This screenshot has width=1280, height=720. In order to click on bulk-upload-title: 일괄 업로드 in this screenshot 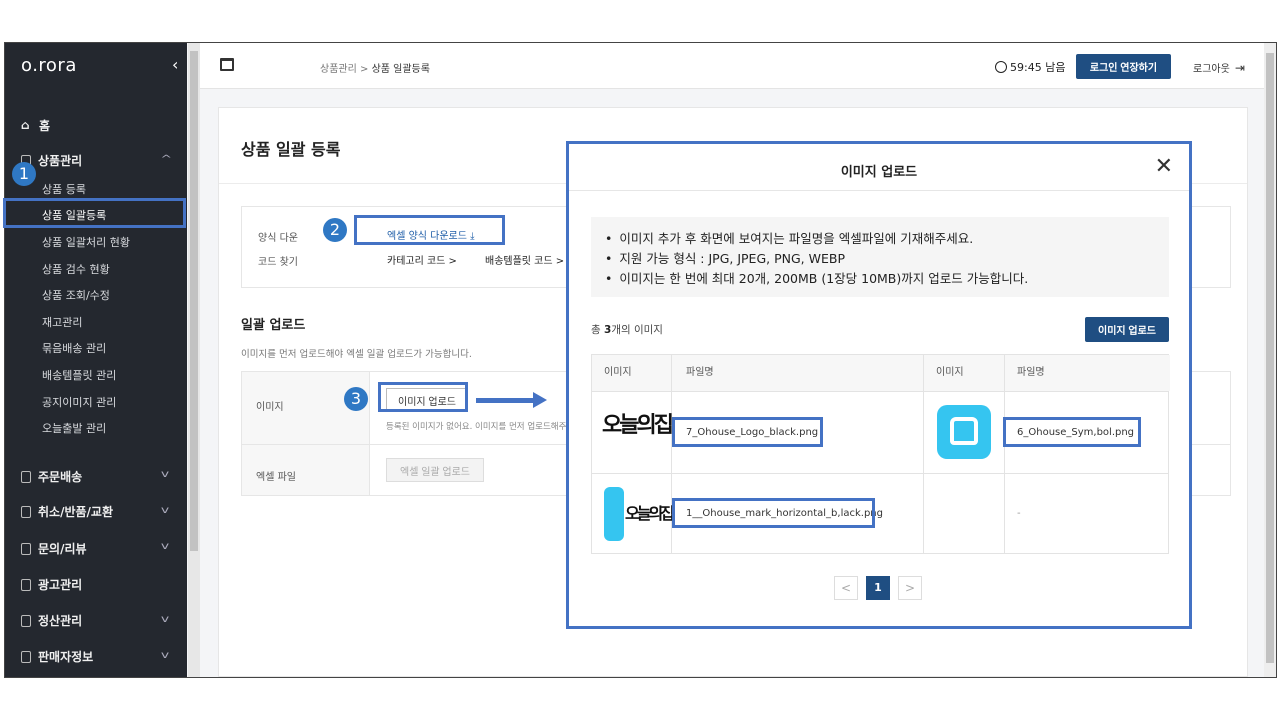, I will do `click(273, 325)`.